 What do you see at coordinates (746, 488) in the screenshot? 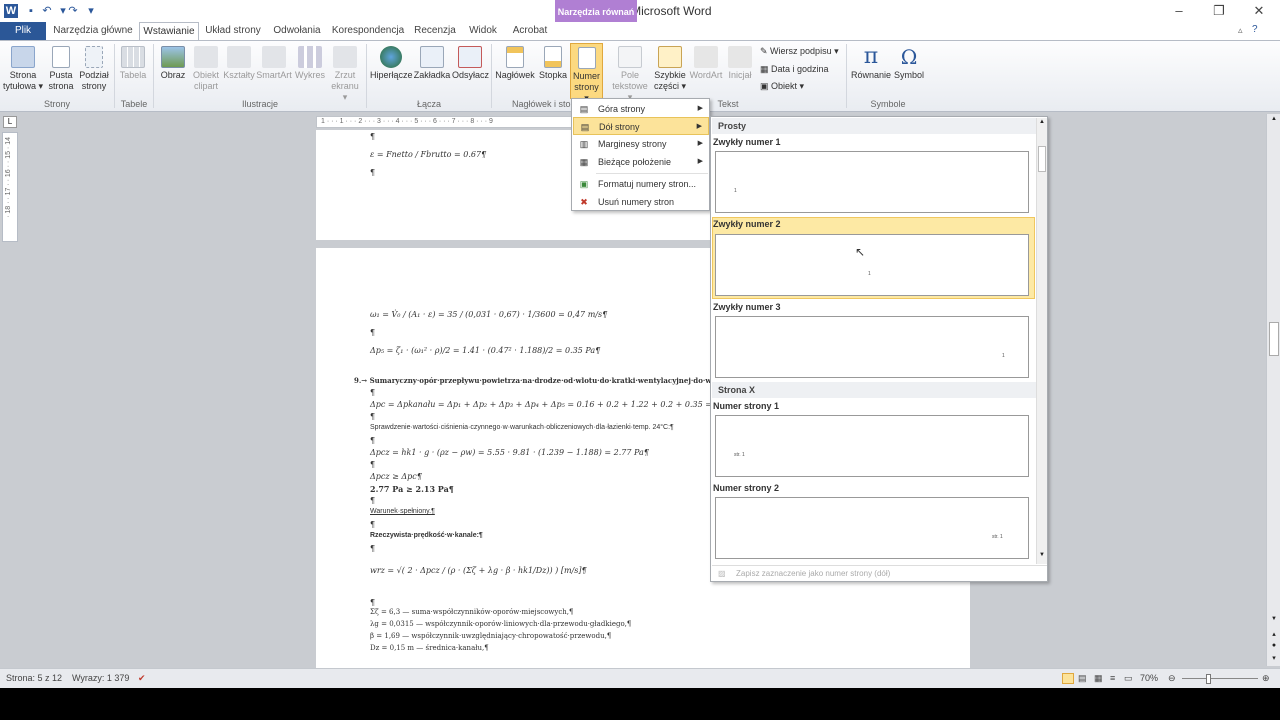
I see `gallery-item-label: Numer strony 2` at bounding box center [746, 488].